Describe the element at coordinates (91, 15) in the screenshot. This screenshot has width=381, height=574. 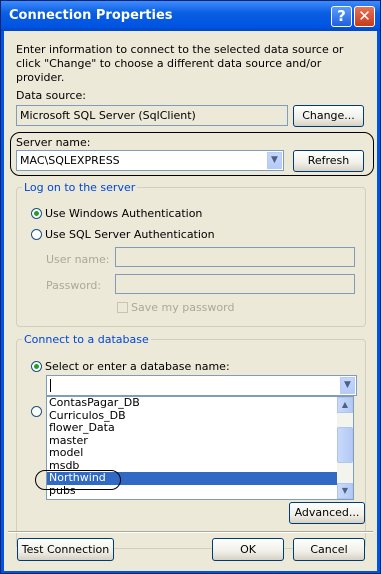
I see `window-title: Connection Properties` at that location.